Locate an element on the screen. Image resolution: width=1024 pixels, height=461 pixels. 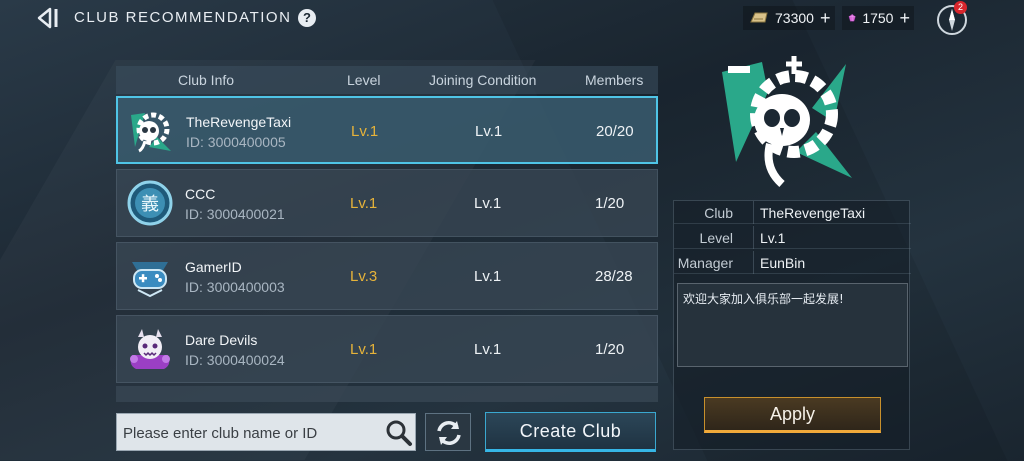
svg-text: 義 is located at coordinates (150, 204).